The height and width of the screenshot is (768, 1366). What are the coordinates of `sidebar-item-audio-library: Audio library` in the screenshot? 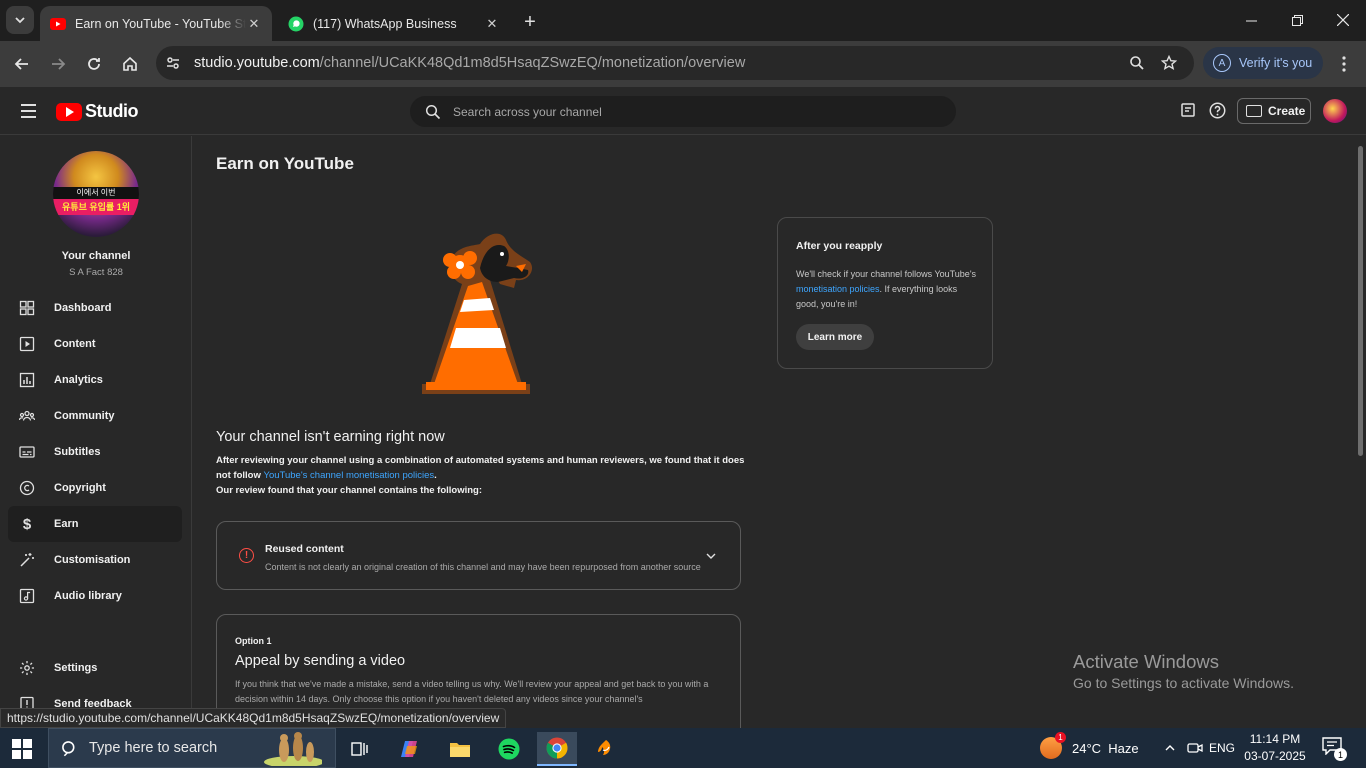 It's located at (95, 596).